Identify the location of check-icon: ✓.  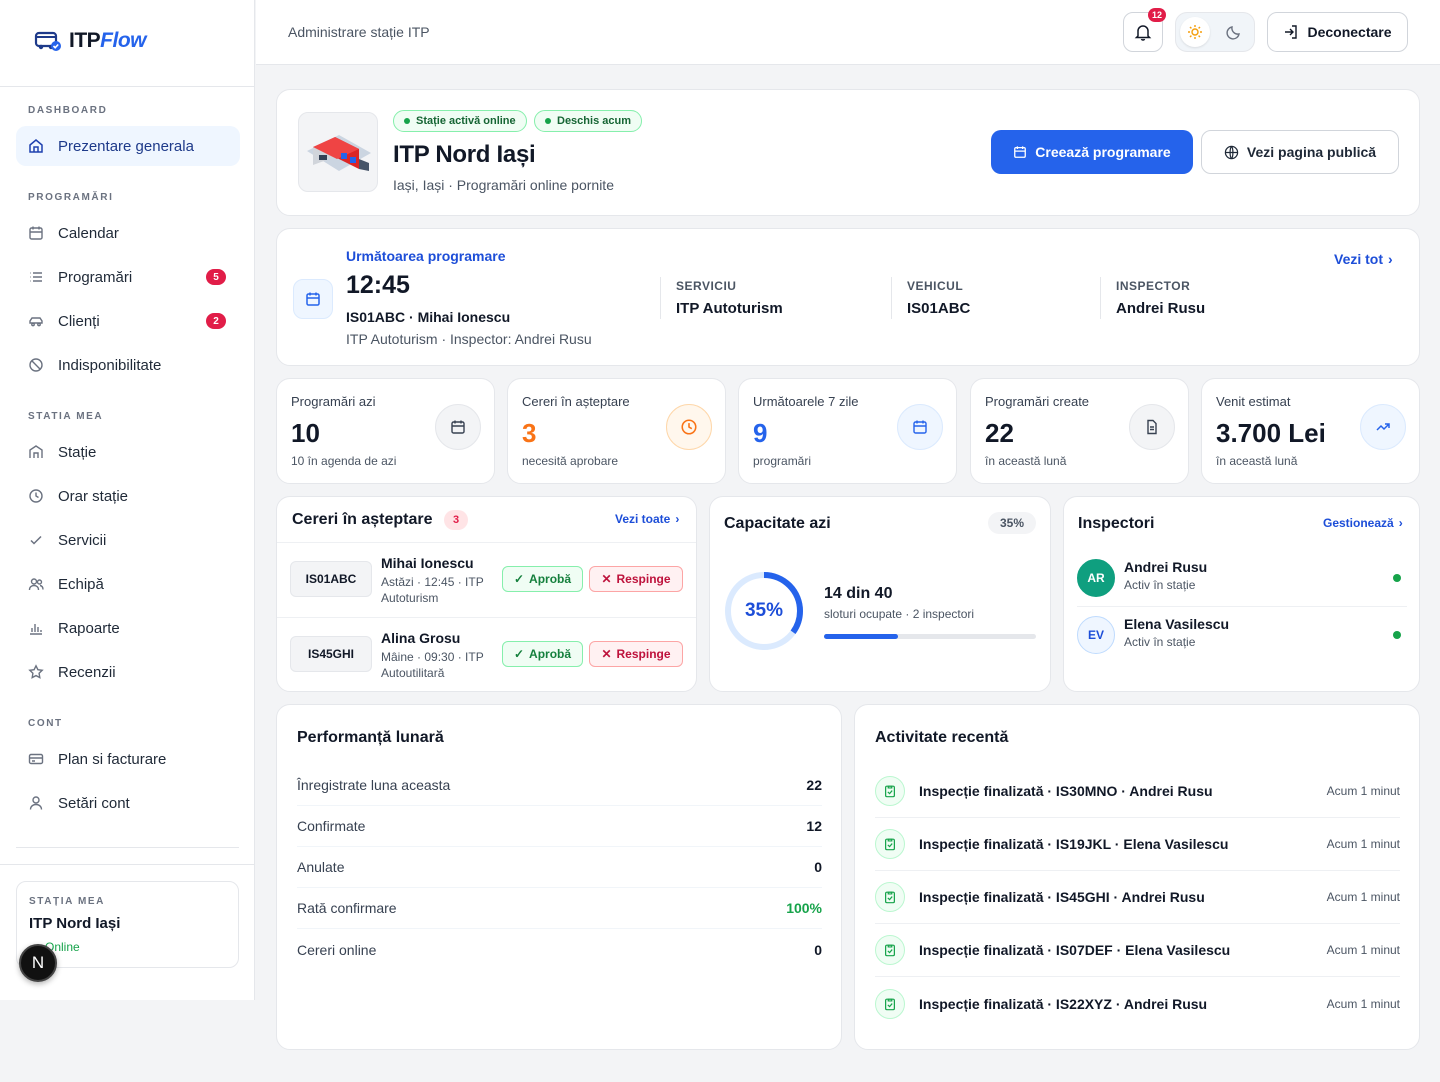
(519, 654).